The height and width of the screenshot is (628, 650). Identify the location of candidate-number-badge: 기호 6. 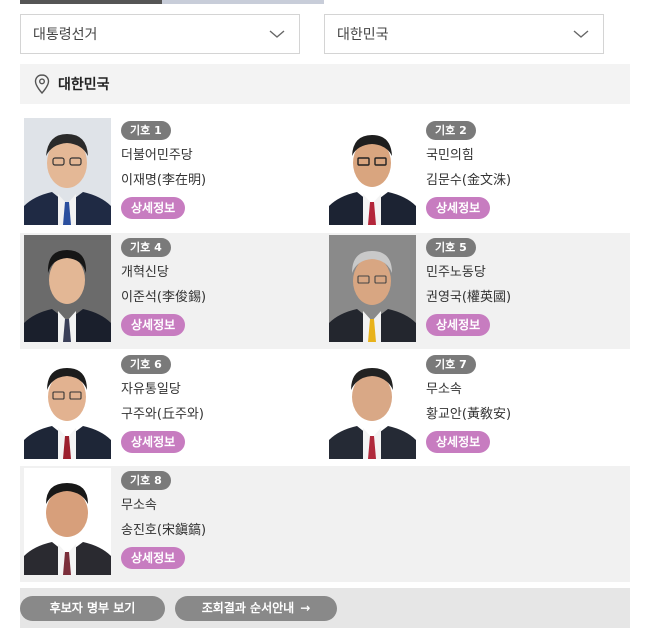
(146, 364).